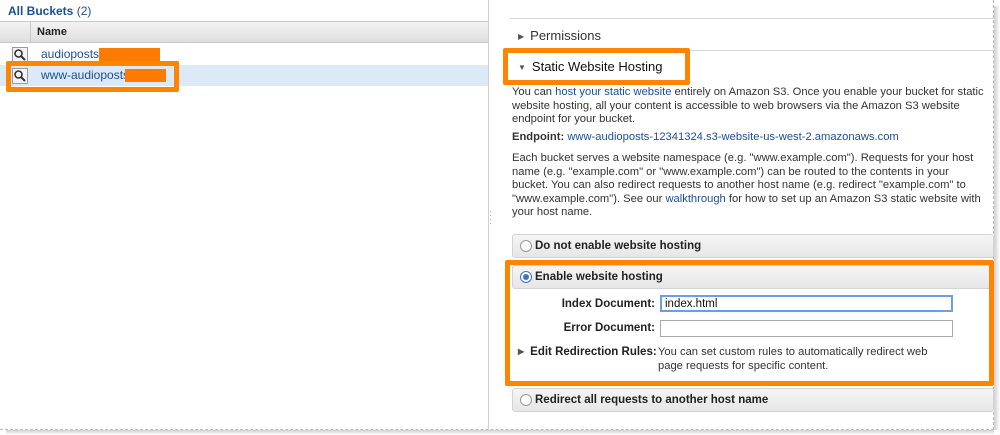 The height and width of the screenshot is (435, 1000). What do you see at coordinates (618, 246) in the screenshot?
I see `disable-hosting-label: Do not enable website hosting` at bounding box center [618, 246].